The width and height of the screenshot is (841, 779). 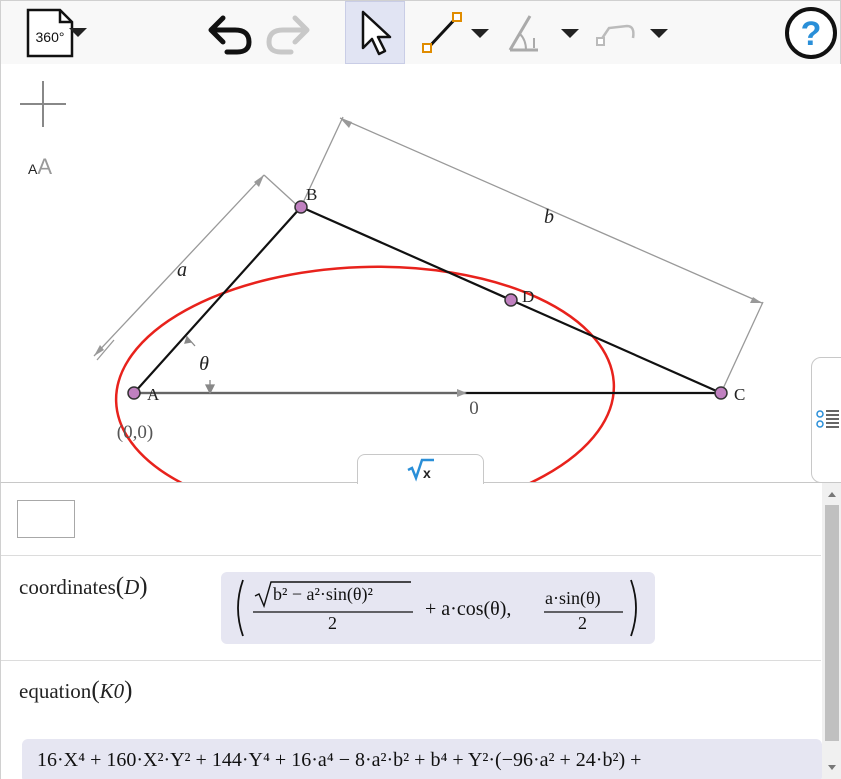 I want to click on label-theta: θ, so click(x=204, y=364).